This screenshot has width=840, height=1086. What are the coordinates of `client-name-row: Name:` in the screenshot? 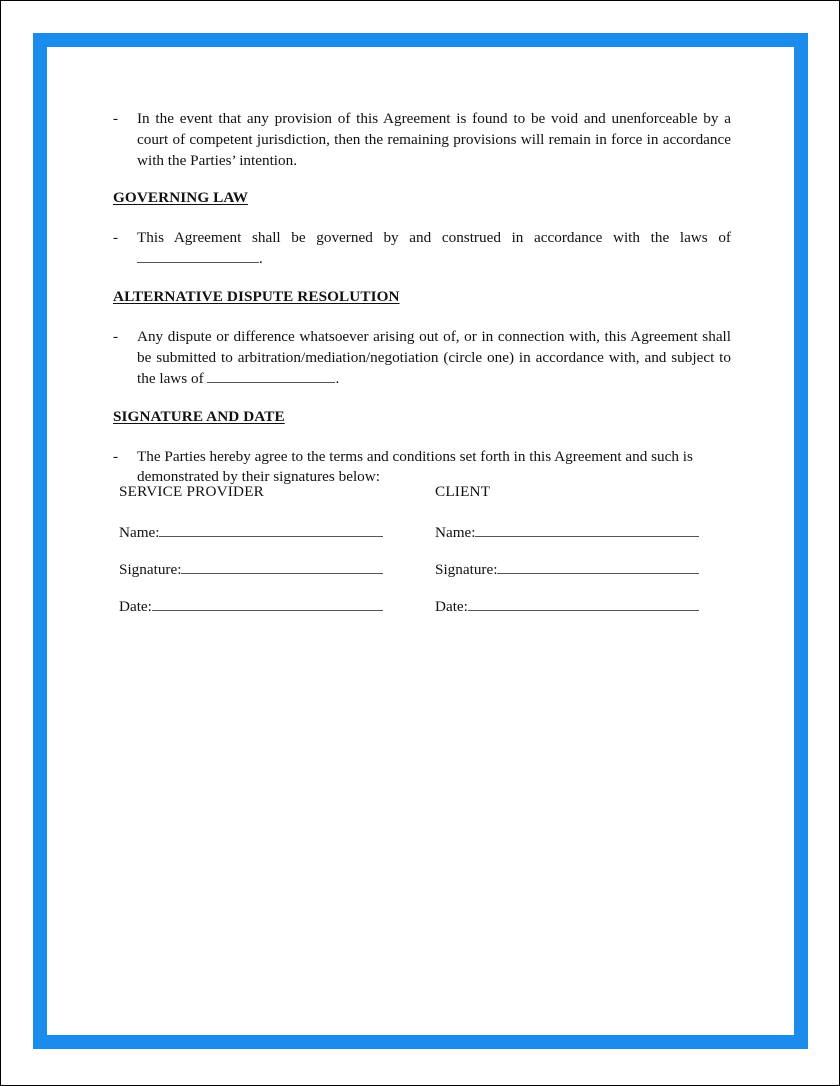 It's located at (567, 532).